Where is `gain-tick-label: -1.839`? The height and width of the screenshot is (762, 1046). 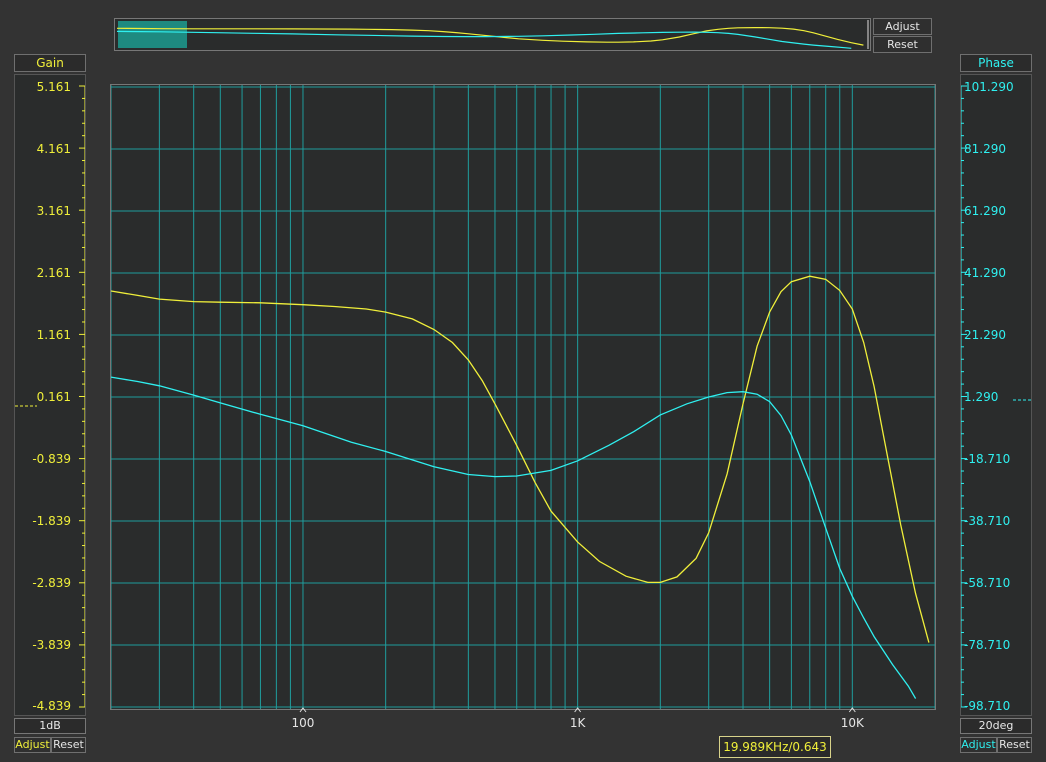
gain-tick-label: -1.839 is located at coordinates (51, 521).